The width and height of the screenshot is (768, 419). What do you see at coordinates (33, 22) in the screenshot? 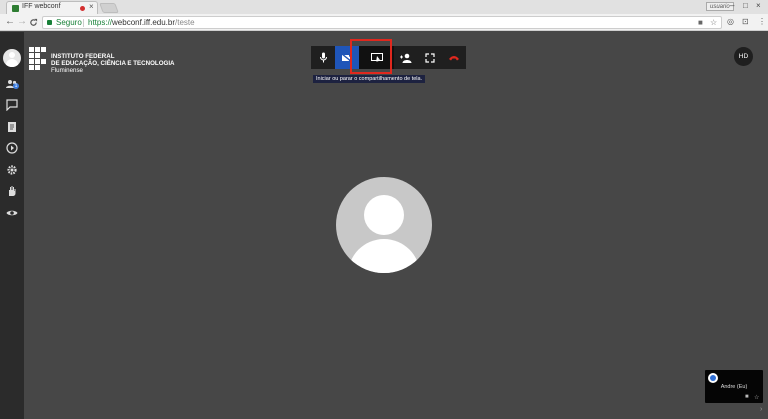
I see `reload-icon` at bounding box center [33, 22].